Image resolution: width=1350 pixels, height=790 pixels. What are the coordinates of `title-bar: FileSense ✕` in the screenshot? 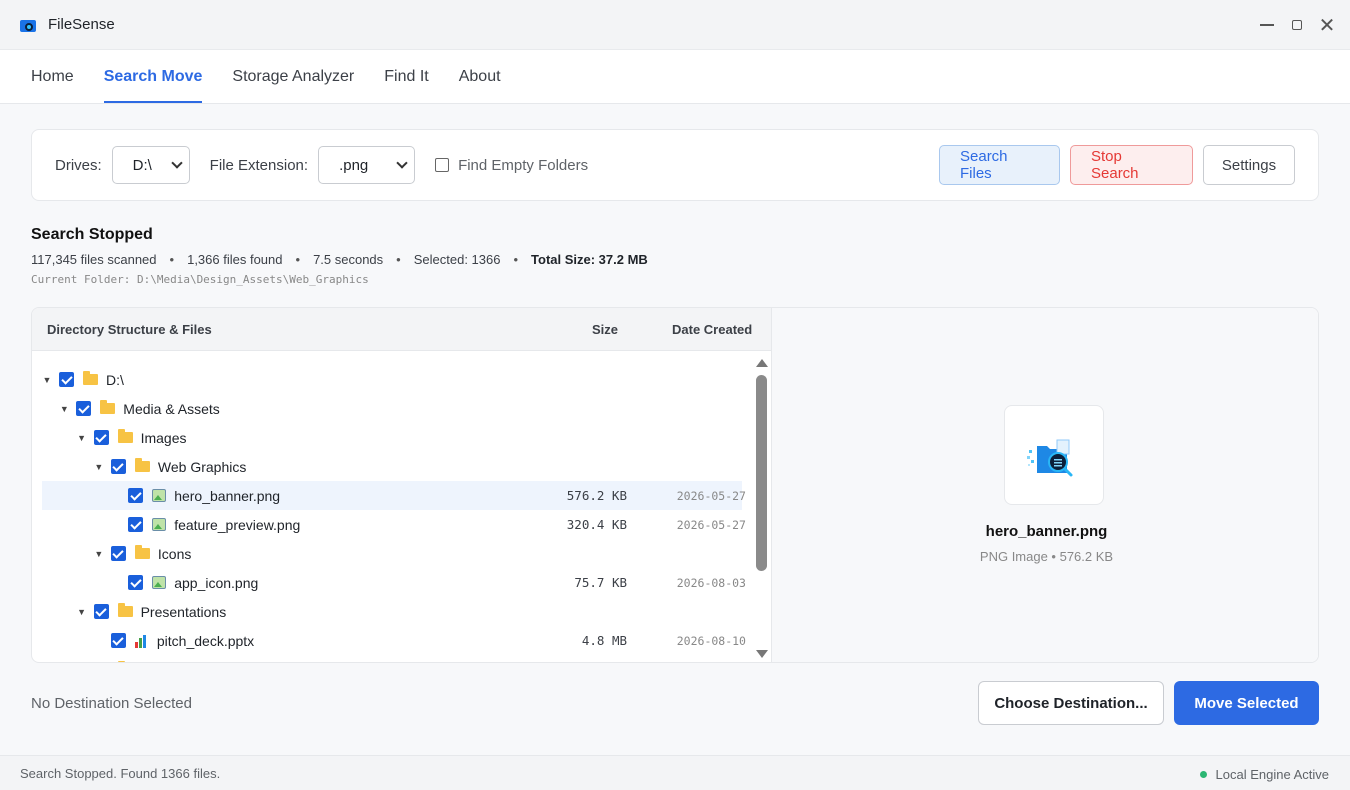 It's located at (675, 25).